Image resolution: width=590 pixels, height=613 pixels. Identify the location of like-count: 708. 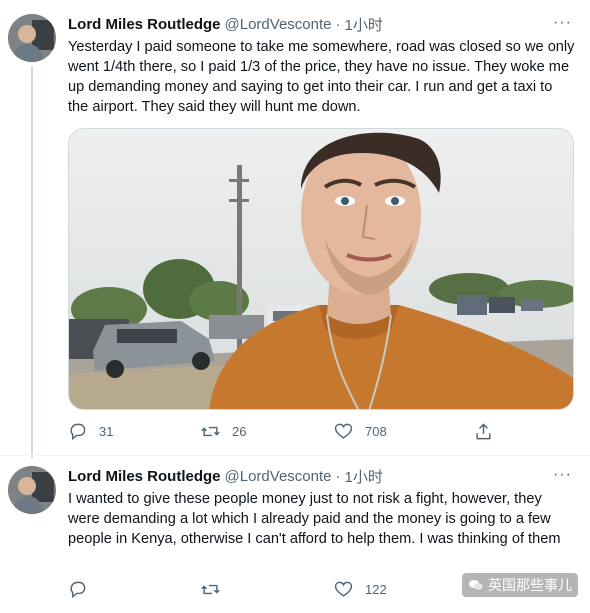
(376, 431).